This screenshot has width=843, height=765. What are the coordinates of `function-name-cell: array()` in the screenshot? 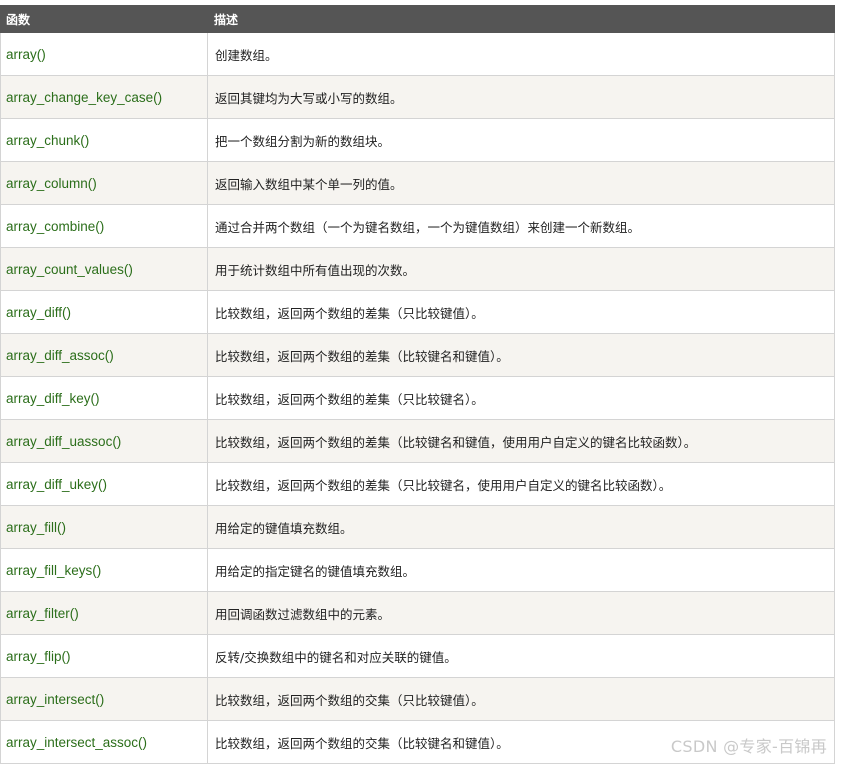 It's located at (104, 54).